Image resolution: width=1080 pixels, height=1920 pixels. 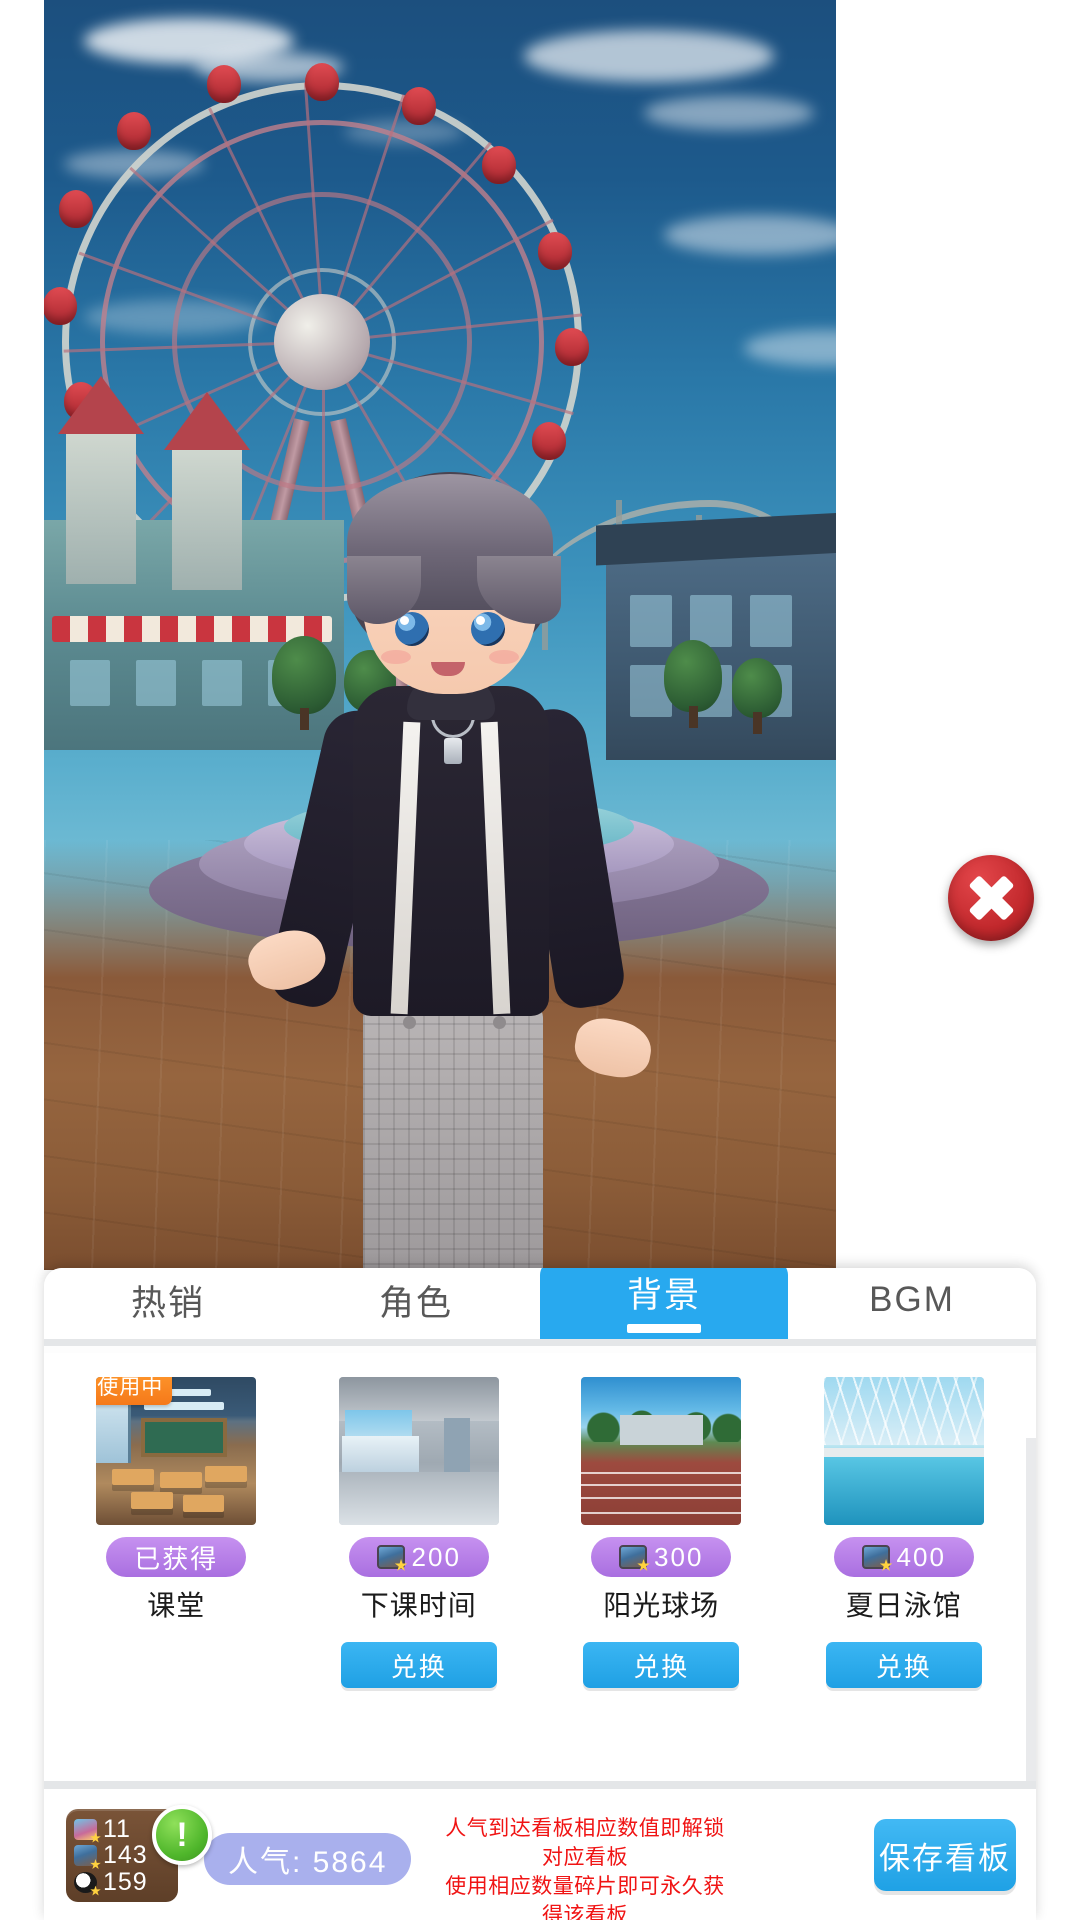 I want to click on tab-label: 热销, so click(x=167, y=1303).